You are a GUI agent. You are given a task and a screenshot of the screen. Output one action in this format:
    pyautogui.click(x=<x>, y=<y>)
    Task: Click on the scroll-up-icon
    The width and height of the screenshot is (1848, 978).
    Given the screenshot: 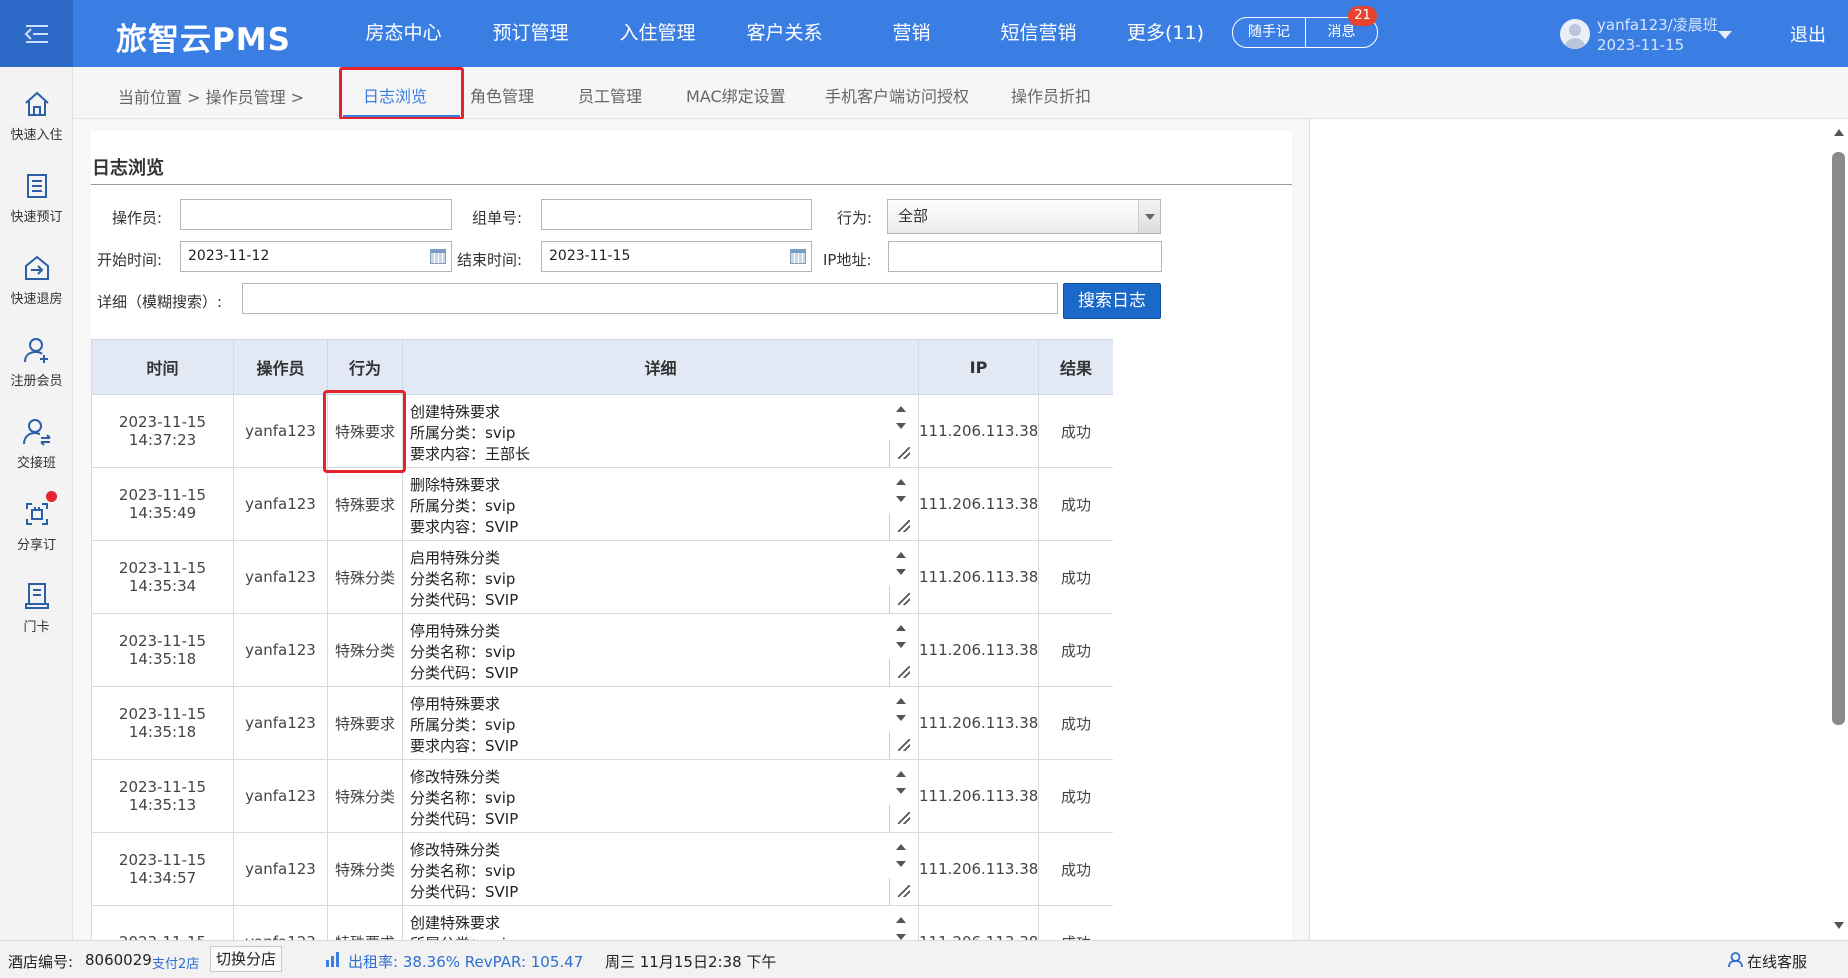 What is the action you would take?
    pyautogui.click(x=1839, y=132)
    